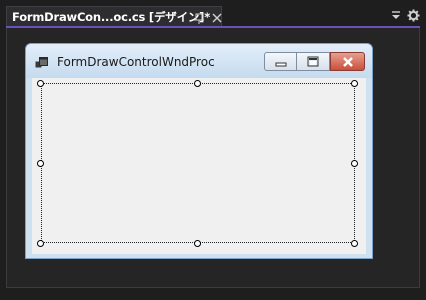  What do you see at coordinates (199, 17) in the screenshot?
I see `pin-icon` at bounding box center [199, 17].